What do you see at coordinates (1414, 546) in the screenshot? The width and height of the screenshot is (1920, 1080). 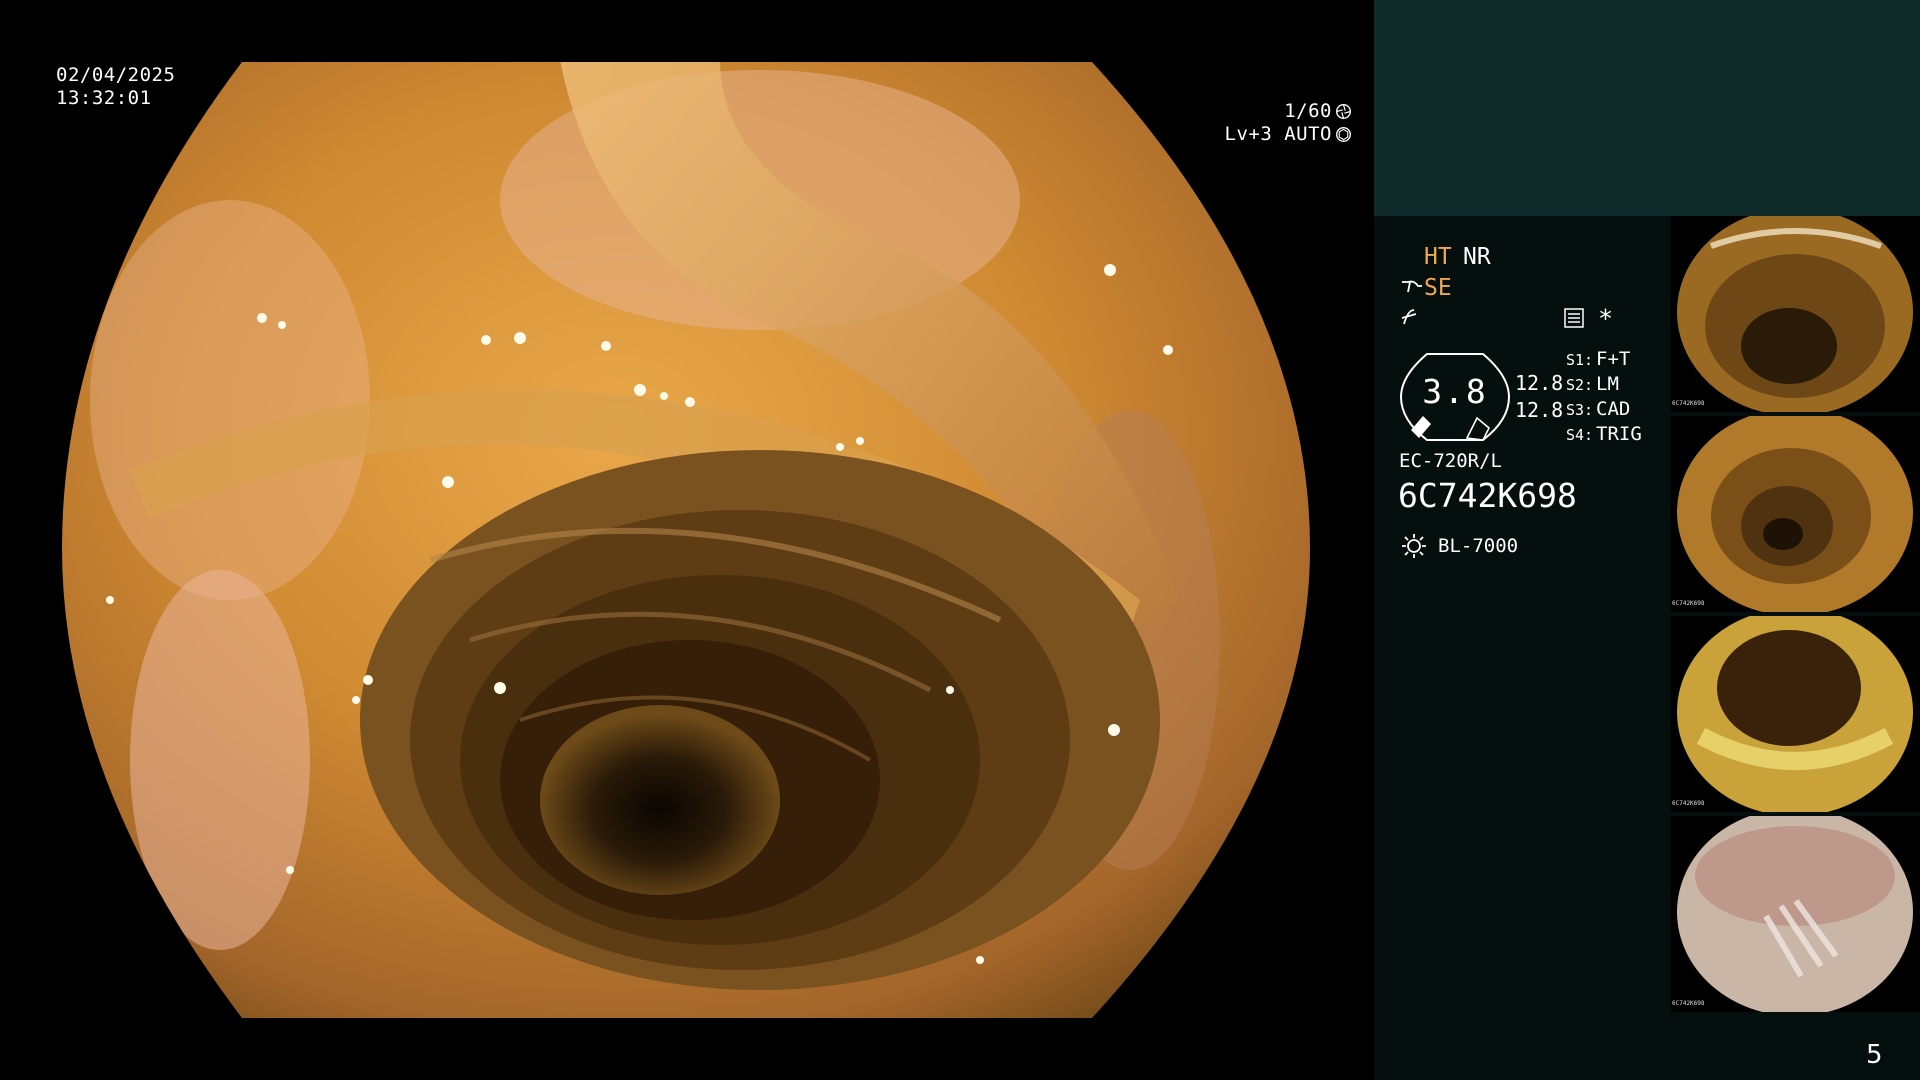 I see `sun-icon` at bounding box center [1414, 546].